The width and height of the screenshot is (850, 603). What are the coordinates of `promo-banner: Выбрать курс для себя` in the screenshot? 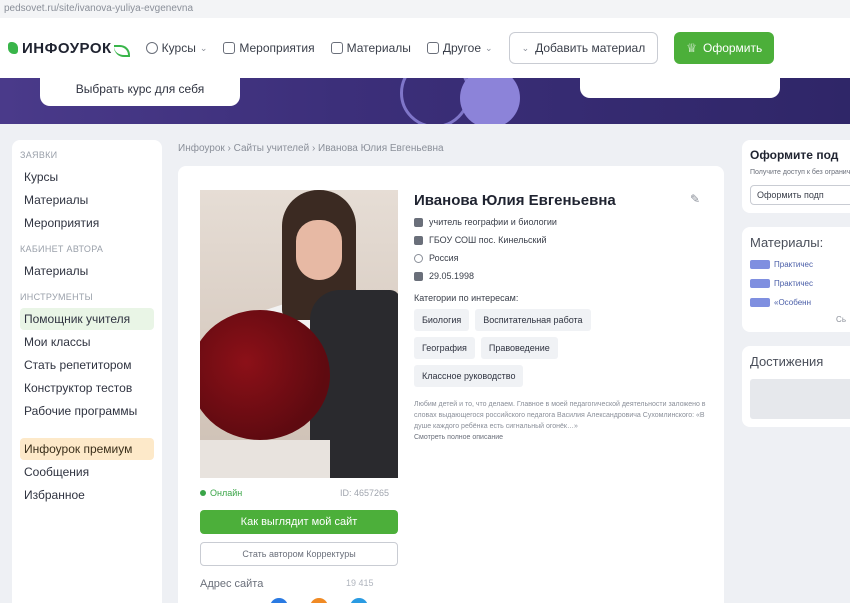 It's located at (425, 101).